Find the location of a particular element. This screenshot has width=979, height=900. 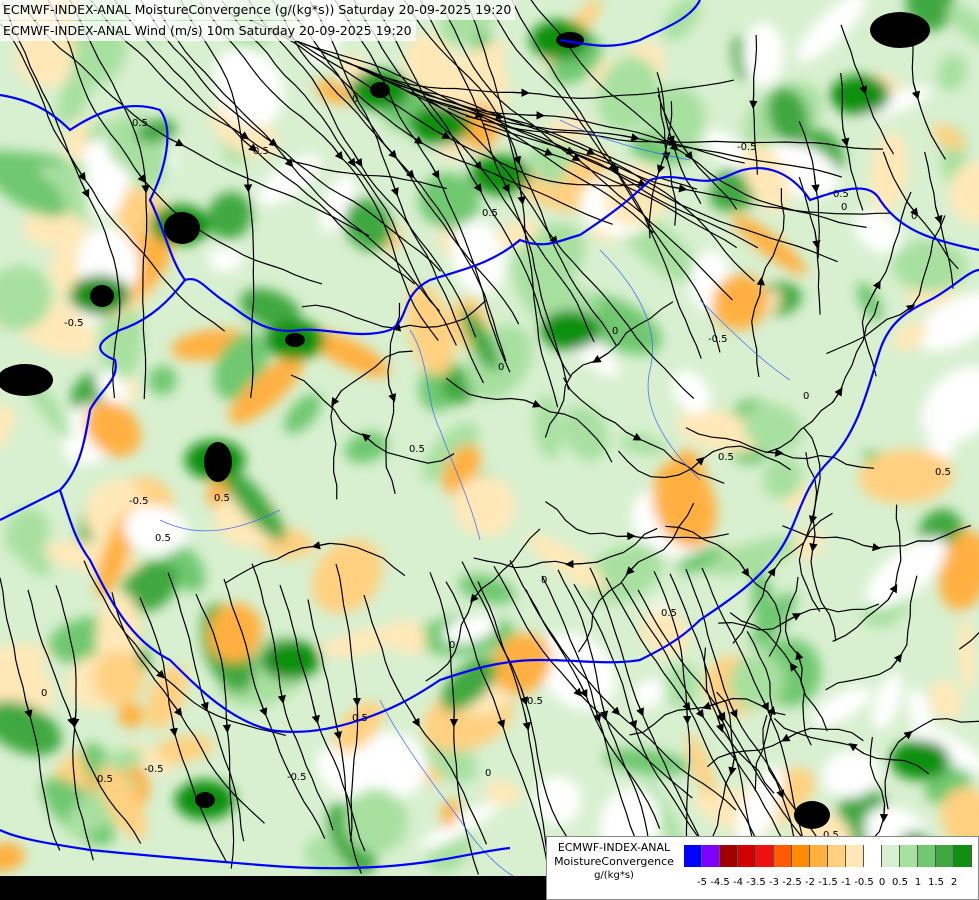

legend-tick-label: -0.5 is located at coordinates (864, 882).